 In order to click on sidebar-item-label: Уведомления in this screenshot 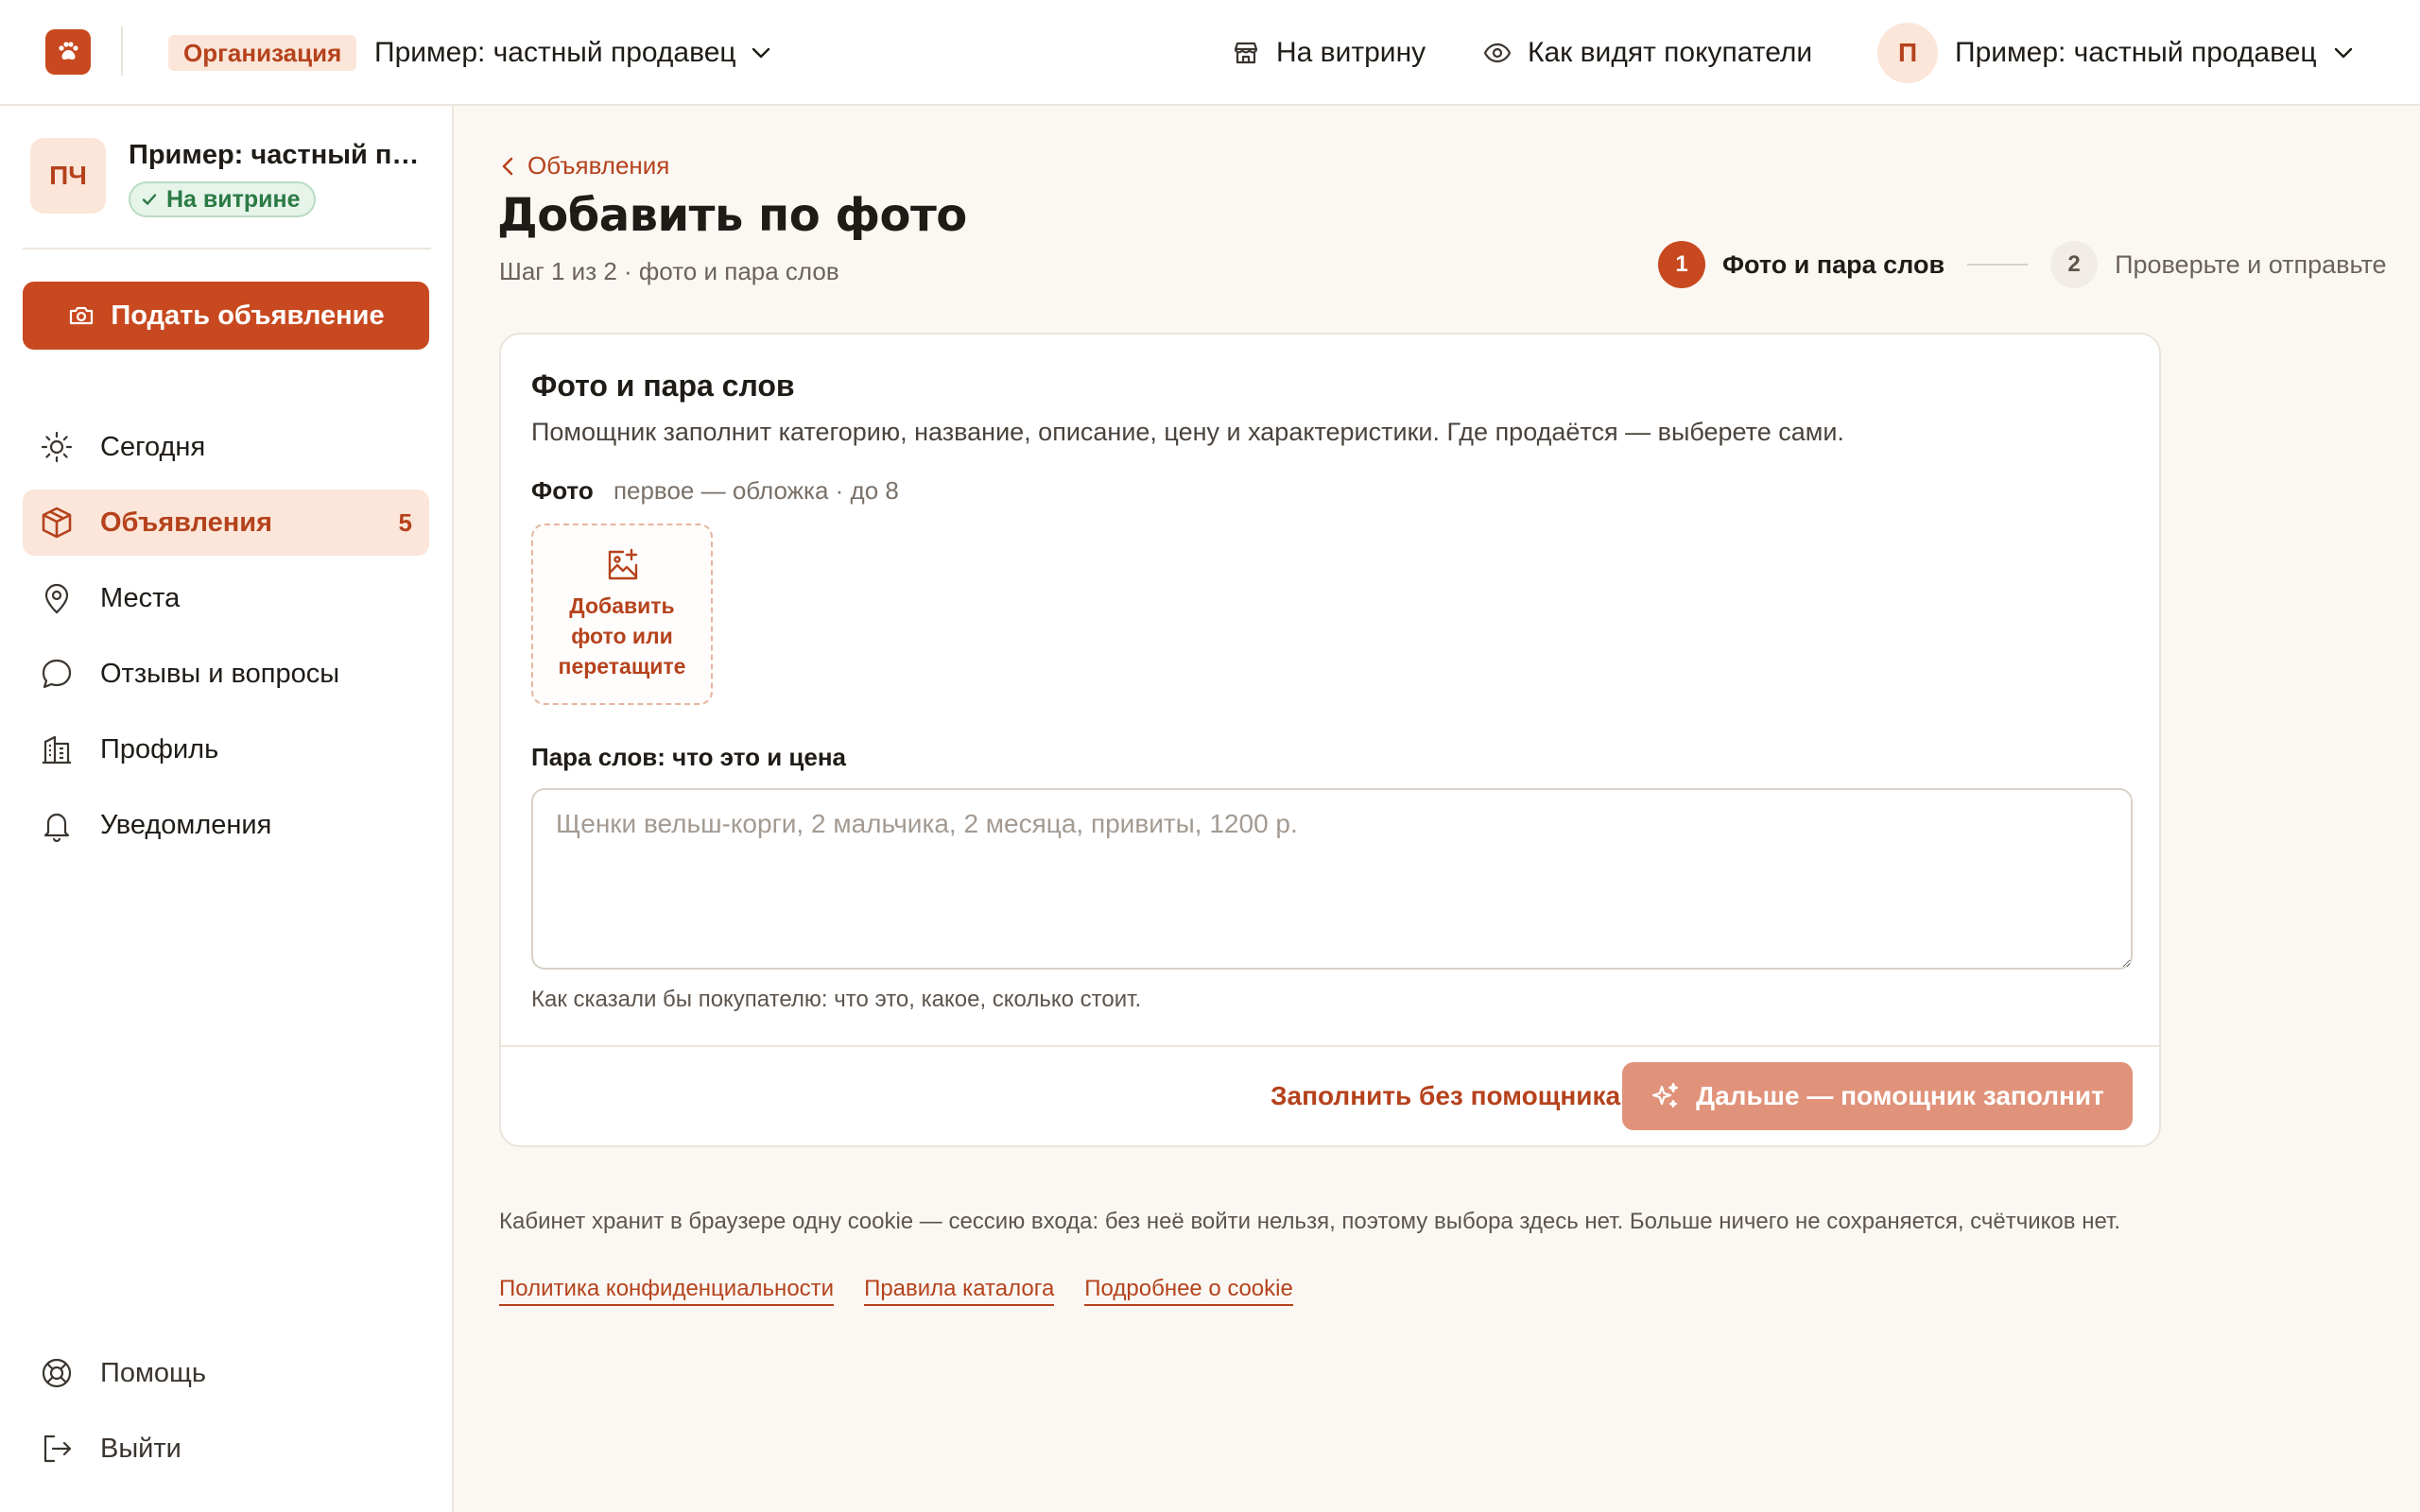, I will do `click(186, 824)`.